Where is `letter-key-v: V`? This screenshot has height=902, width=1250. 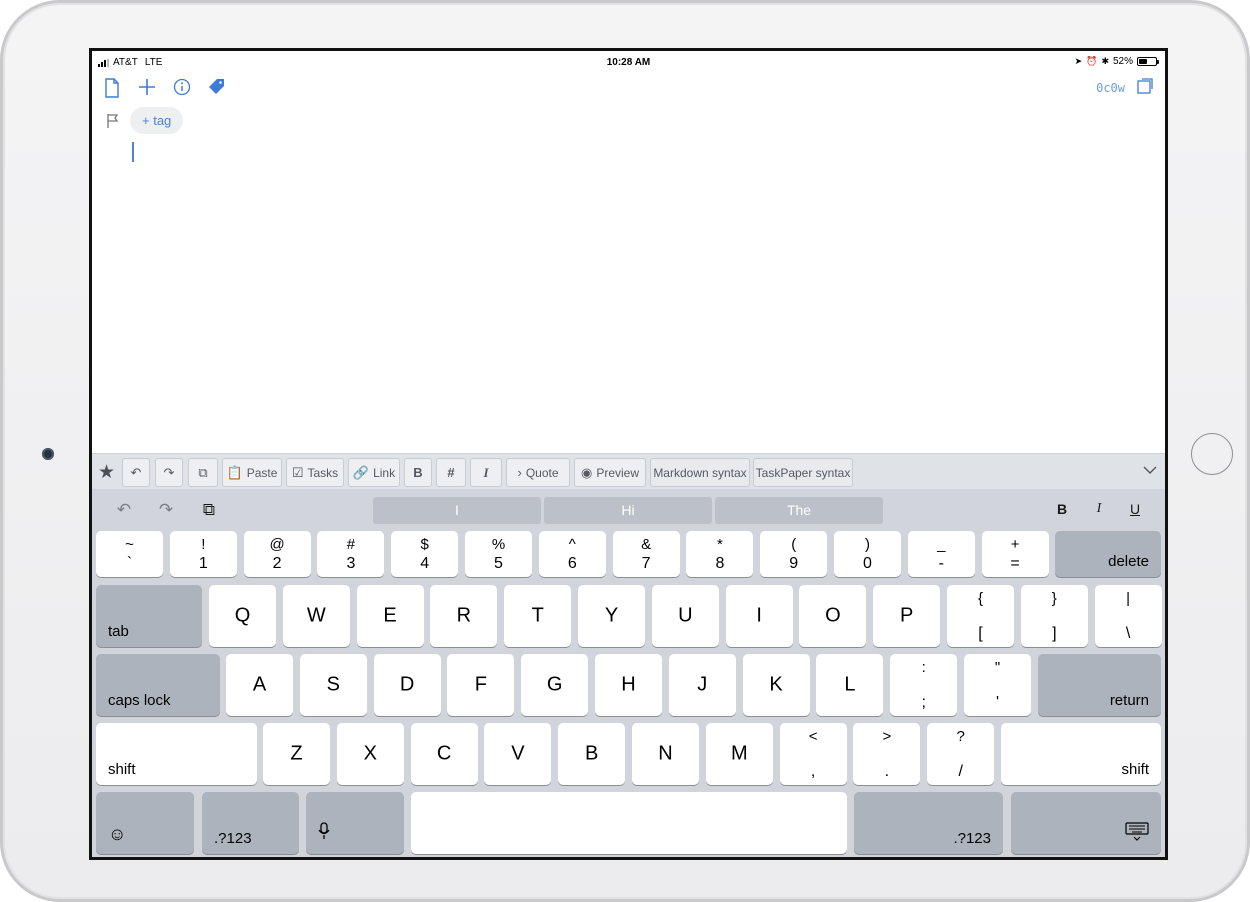
letter-key-v: V is located at coordinates (518, 754).